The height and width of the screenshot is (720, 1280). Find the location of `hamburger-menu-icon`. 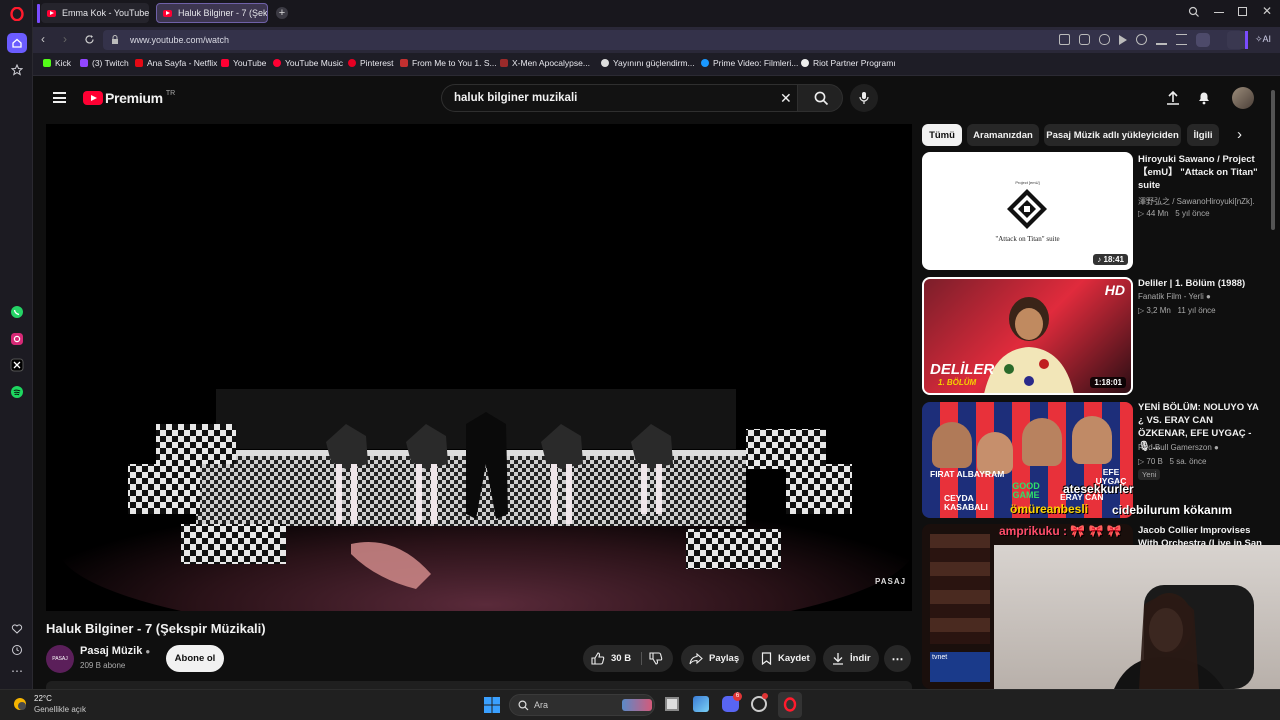

hamburger-menu-icon is located at coordinates (59, 97).